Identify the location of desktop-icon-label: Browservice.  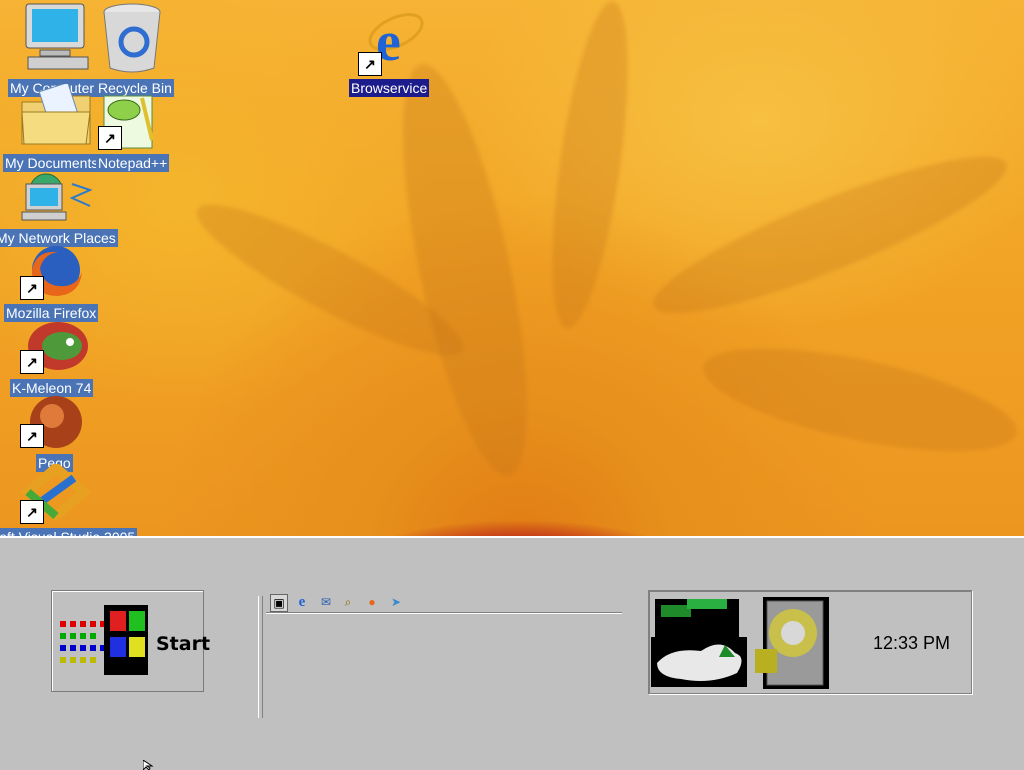
(389, 88).